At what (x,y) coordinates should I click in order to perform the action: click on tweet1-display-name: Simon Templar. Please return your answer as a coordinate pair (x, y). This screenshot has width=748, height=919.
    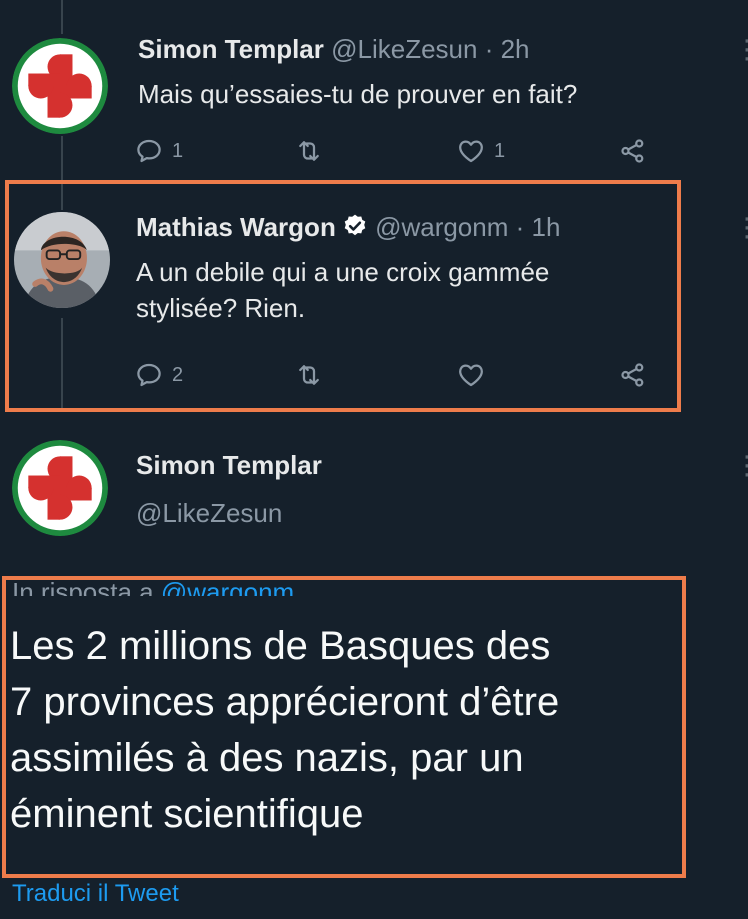
    Looking at the image, I should click on (231, 49).